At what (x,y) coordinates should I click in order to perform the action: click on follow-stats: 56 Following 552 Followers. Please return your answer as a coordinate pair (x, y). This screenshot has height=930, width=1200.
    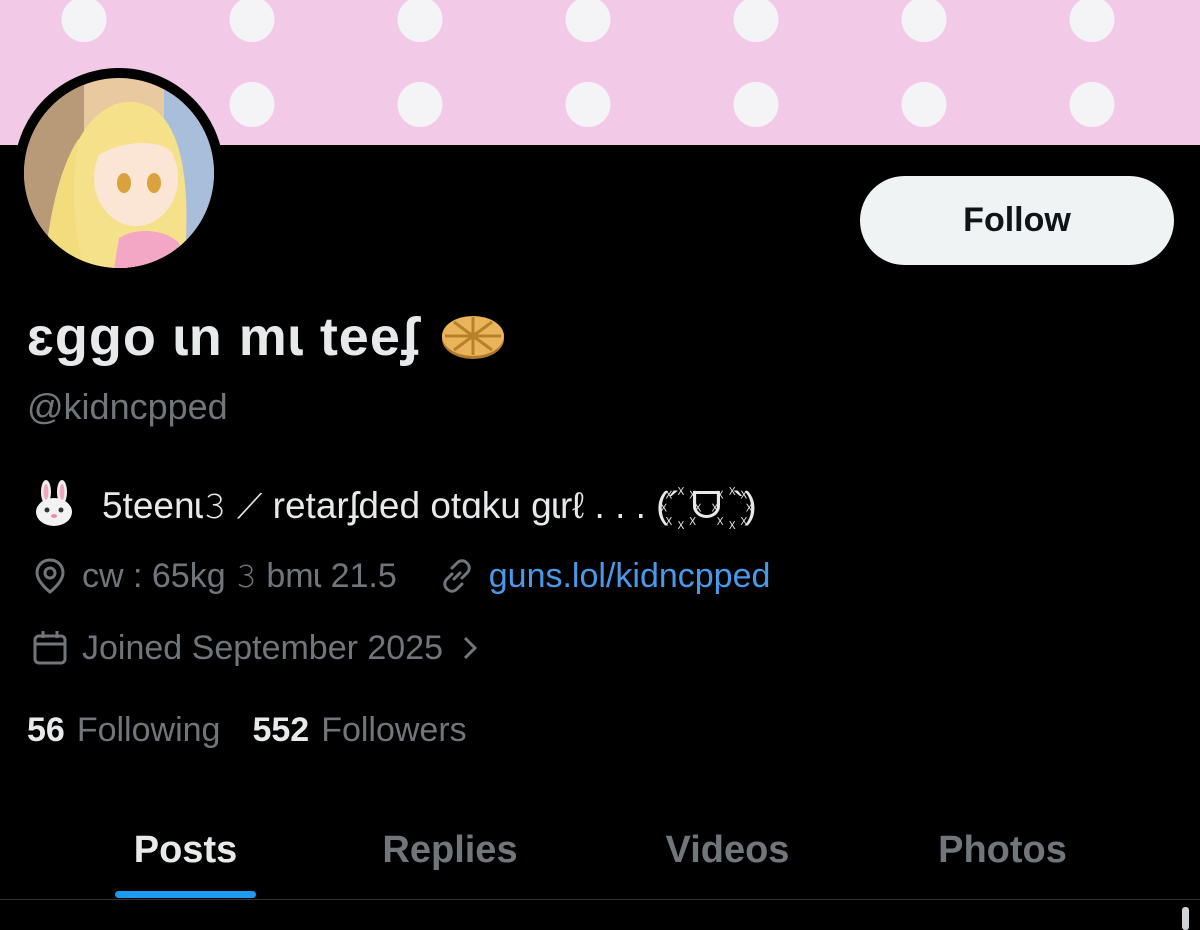
    Looking at the image, I should click on (247, 730).